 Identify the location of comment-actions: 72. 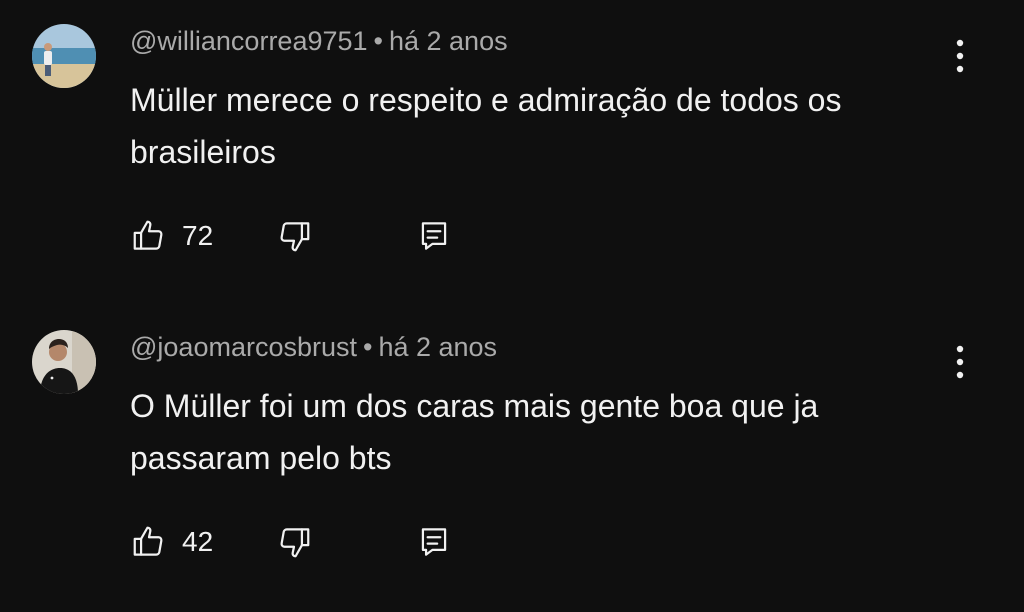
(330, 236).